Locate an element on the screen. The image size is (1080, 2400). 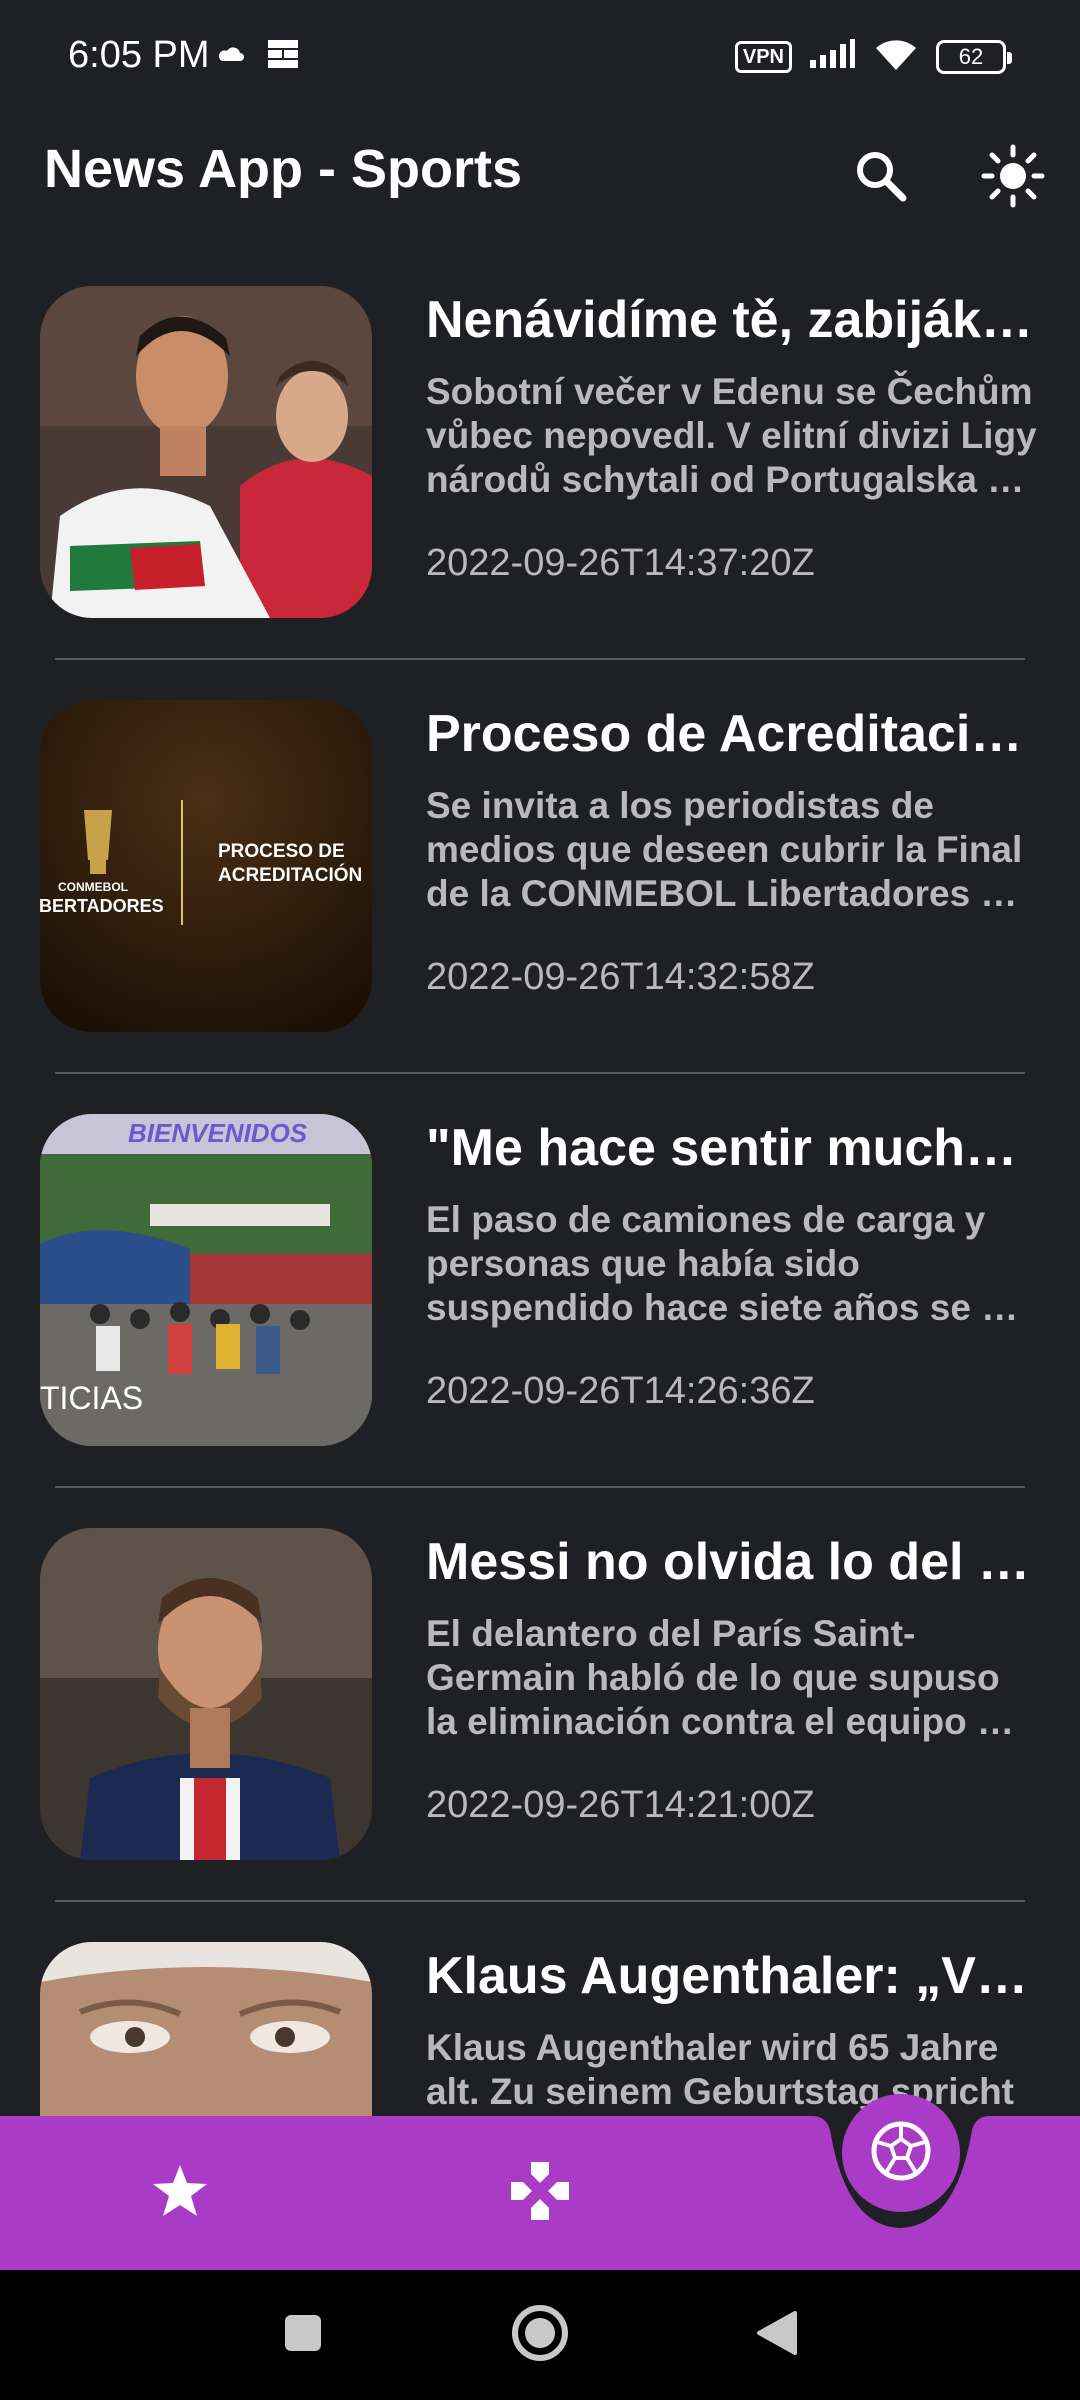
app-bar: News App - Sports is located at coordinates (540, 198).